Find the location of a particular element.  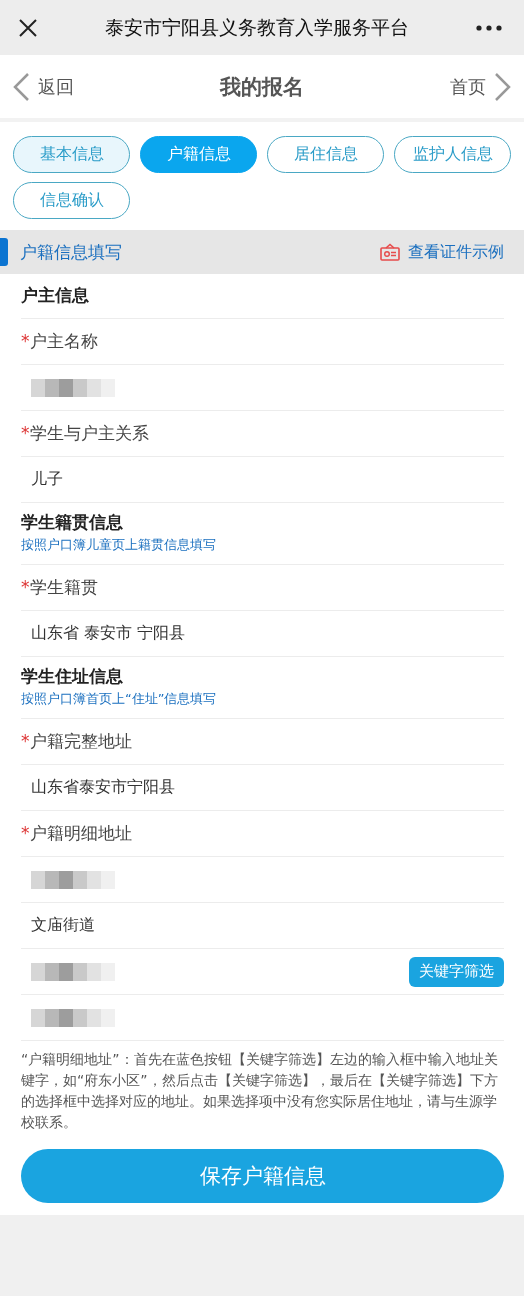

section-marker is located at coordinates (4, 252).